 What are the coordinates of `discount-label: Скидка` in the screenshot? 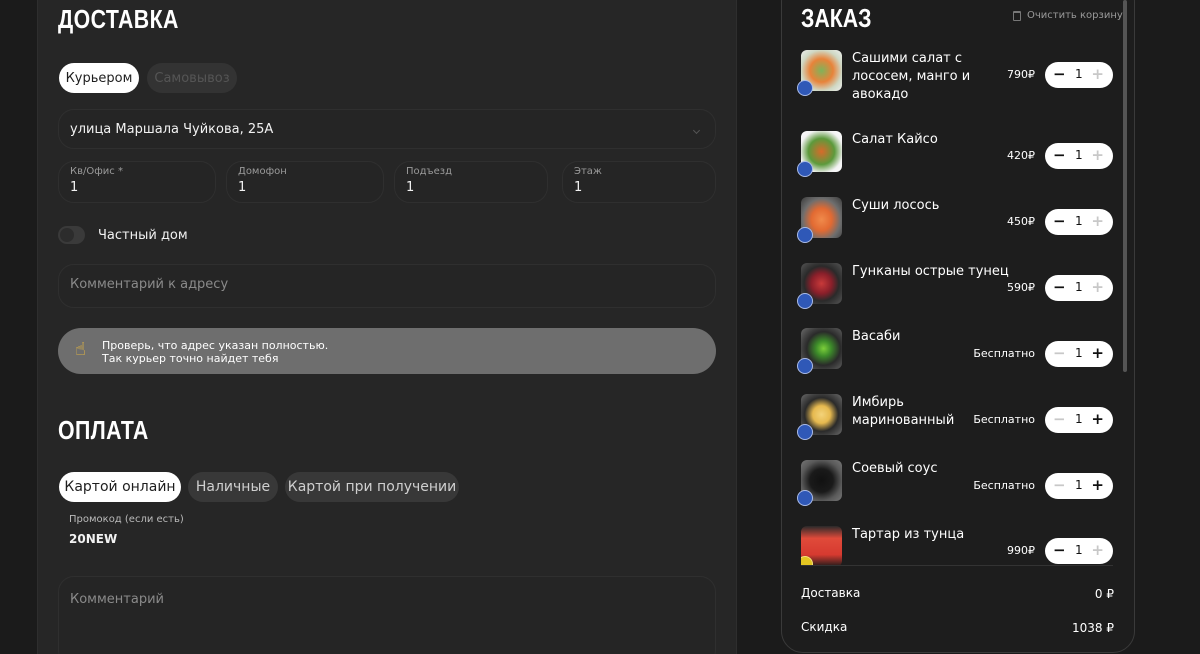 It's located at (824, 627).